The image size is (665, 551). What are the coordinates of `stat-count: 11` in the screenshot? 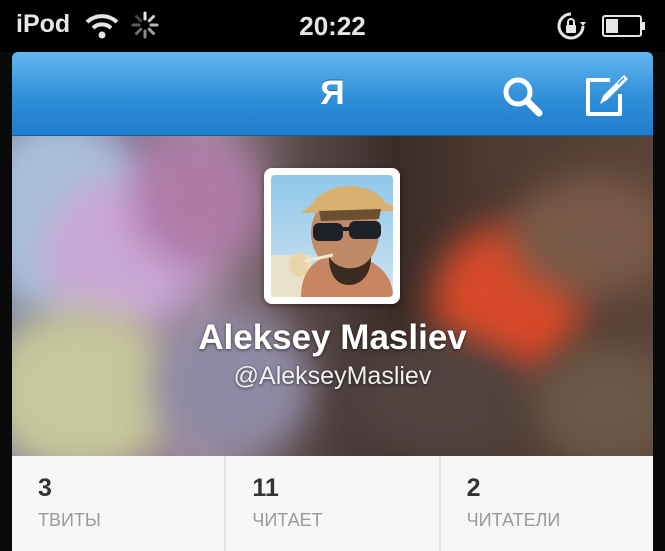 It's located at (265, 488).